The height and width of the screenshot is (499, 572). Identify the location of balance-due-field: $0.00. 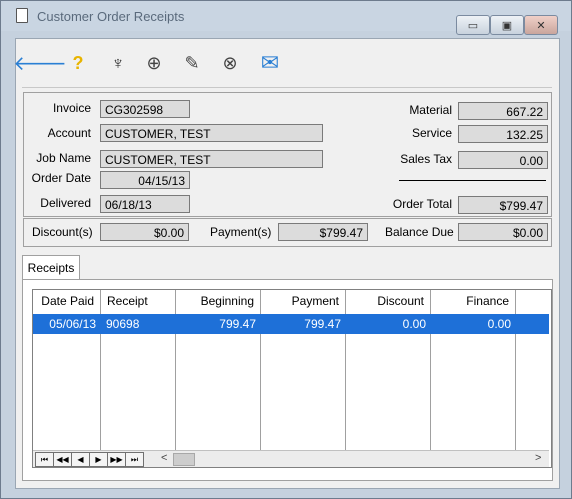
(503, 232).